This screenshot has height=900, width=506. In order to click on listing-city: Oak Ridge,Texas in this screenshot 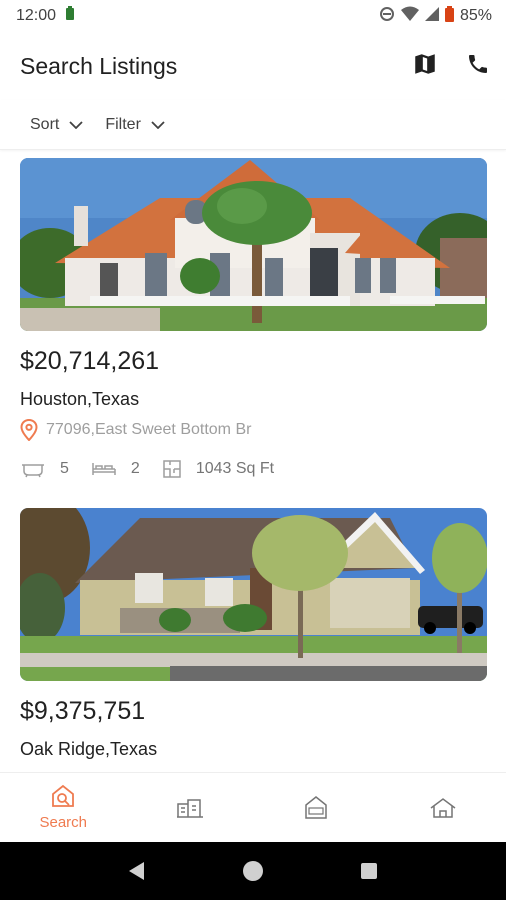, I will do `click(89, 749)`.